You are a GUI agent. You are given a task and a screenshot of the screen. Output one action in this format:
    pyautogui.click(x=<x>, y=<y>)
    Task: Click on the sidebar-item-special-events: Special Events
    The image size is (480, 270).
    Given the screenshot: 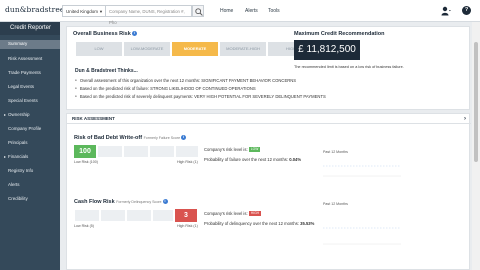 What is the action you would take?
    pyautogui.click(x=30, y=101)
    